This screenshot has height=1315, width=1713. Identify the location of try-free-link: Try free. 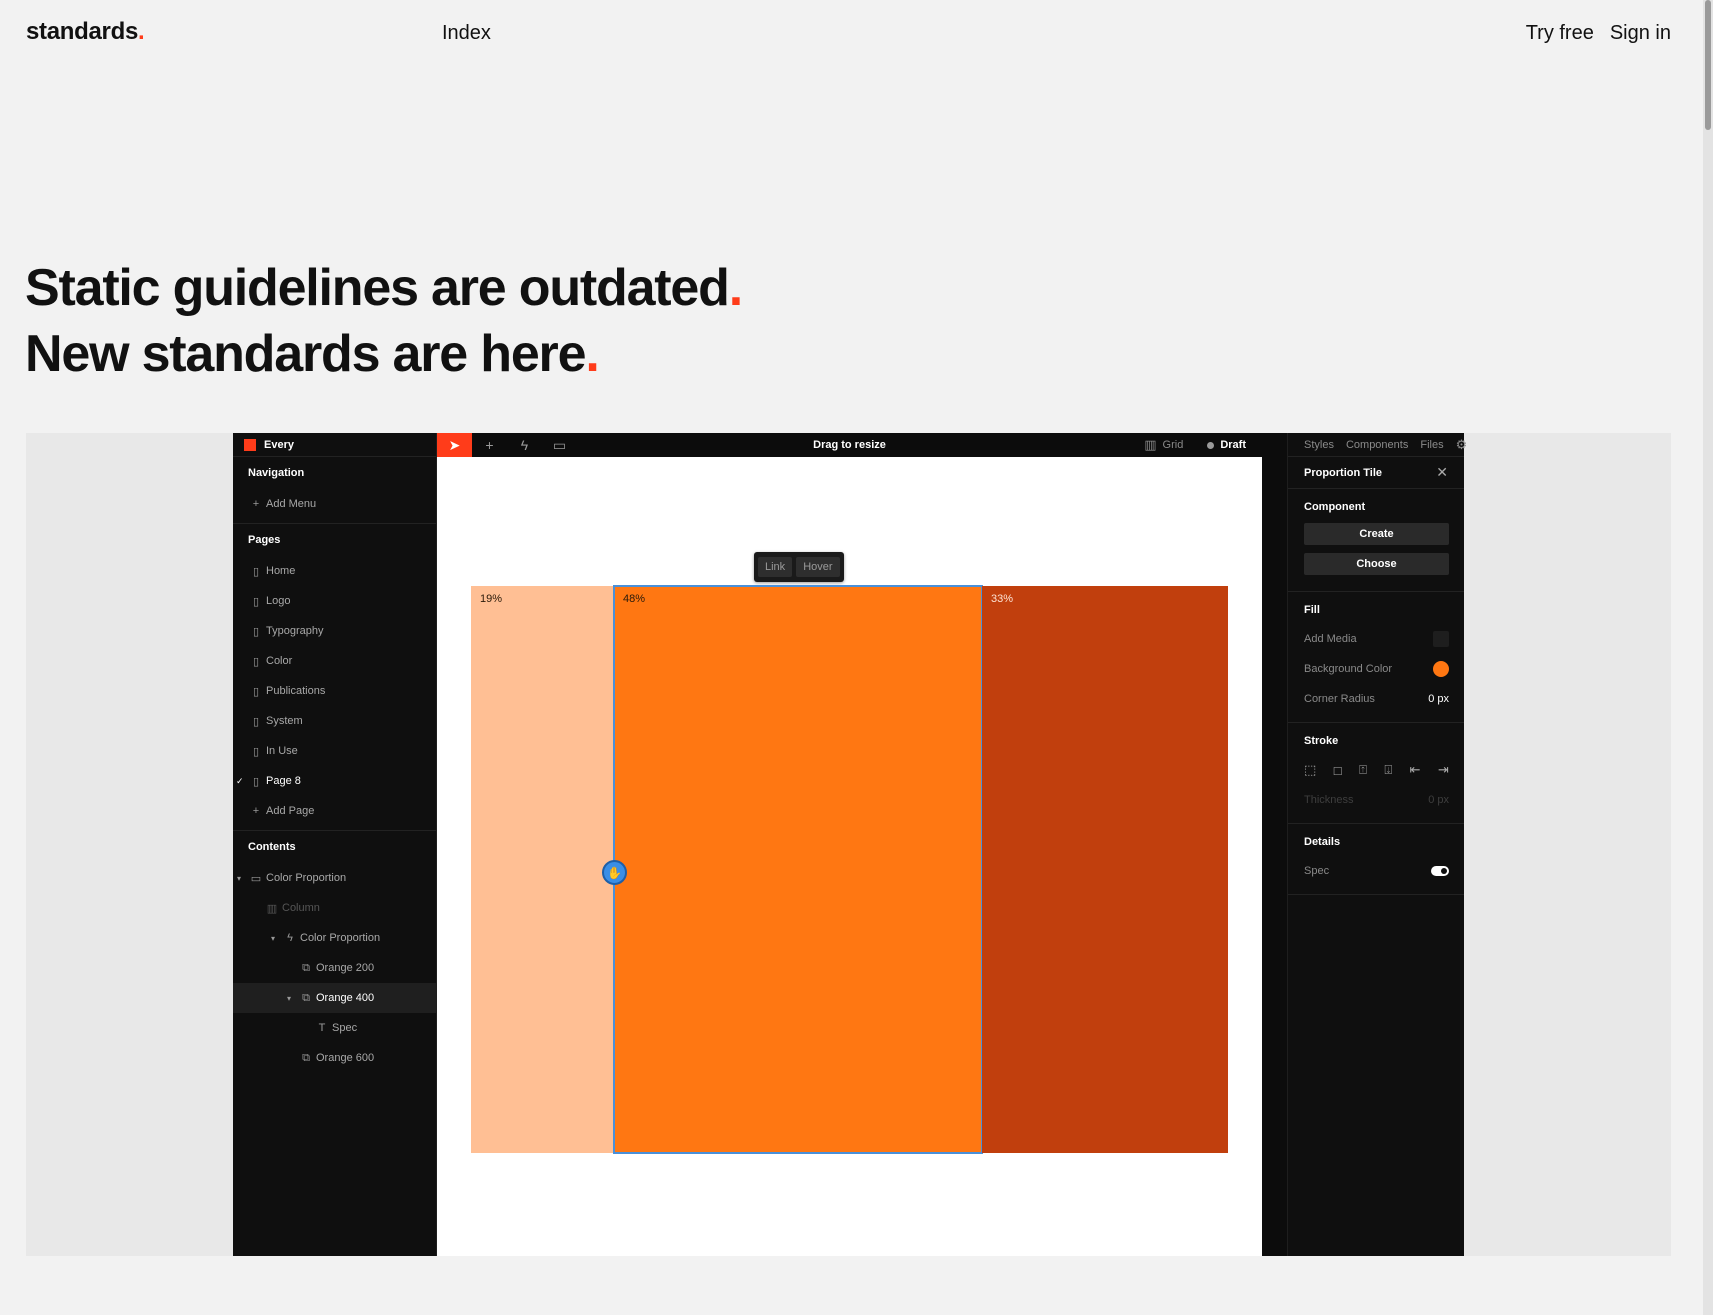
(1560, 33).